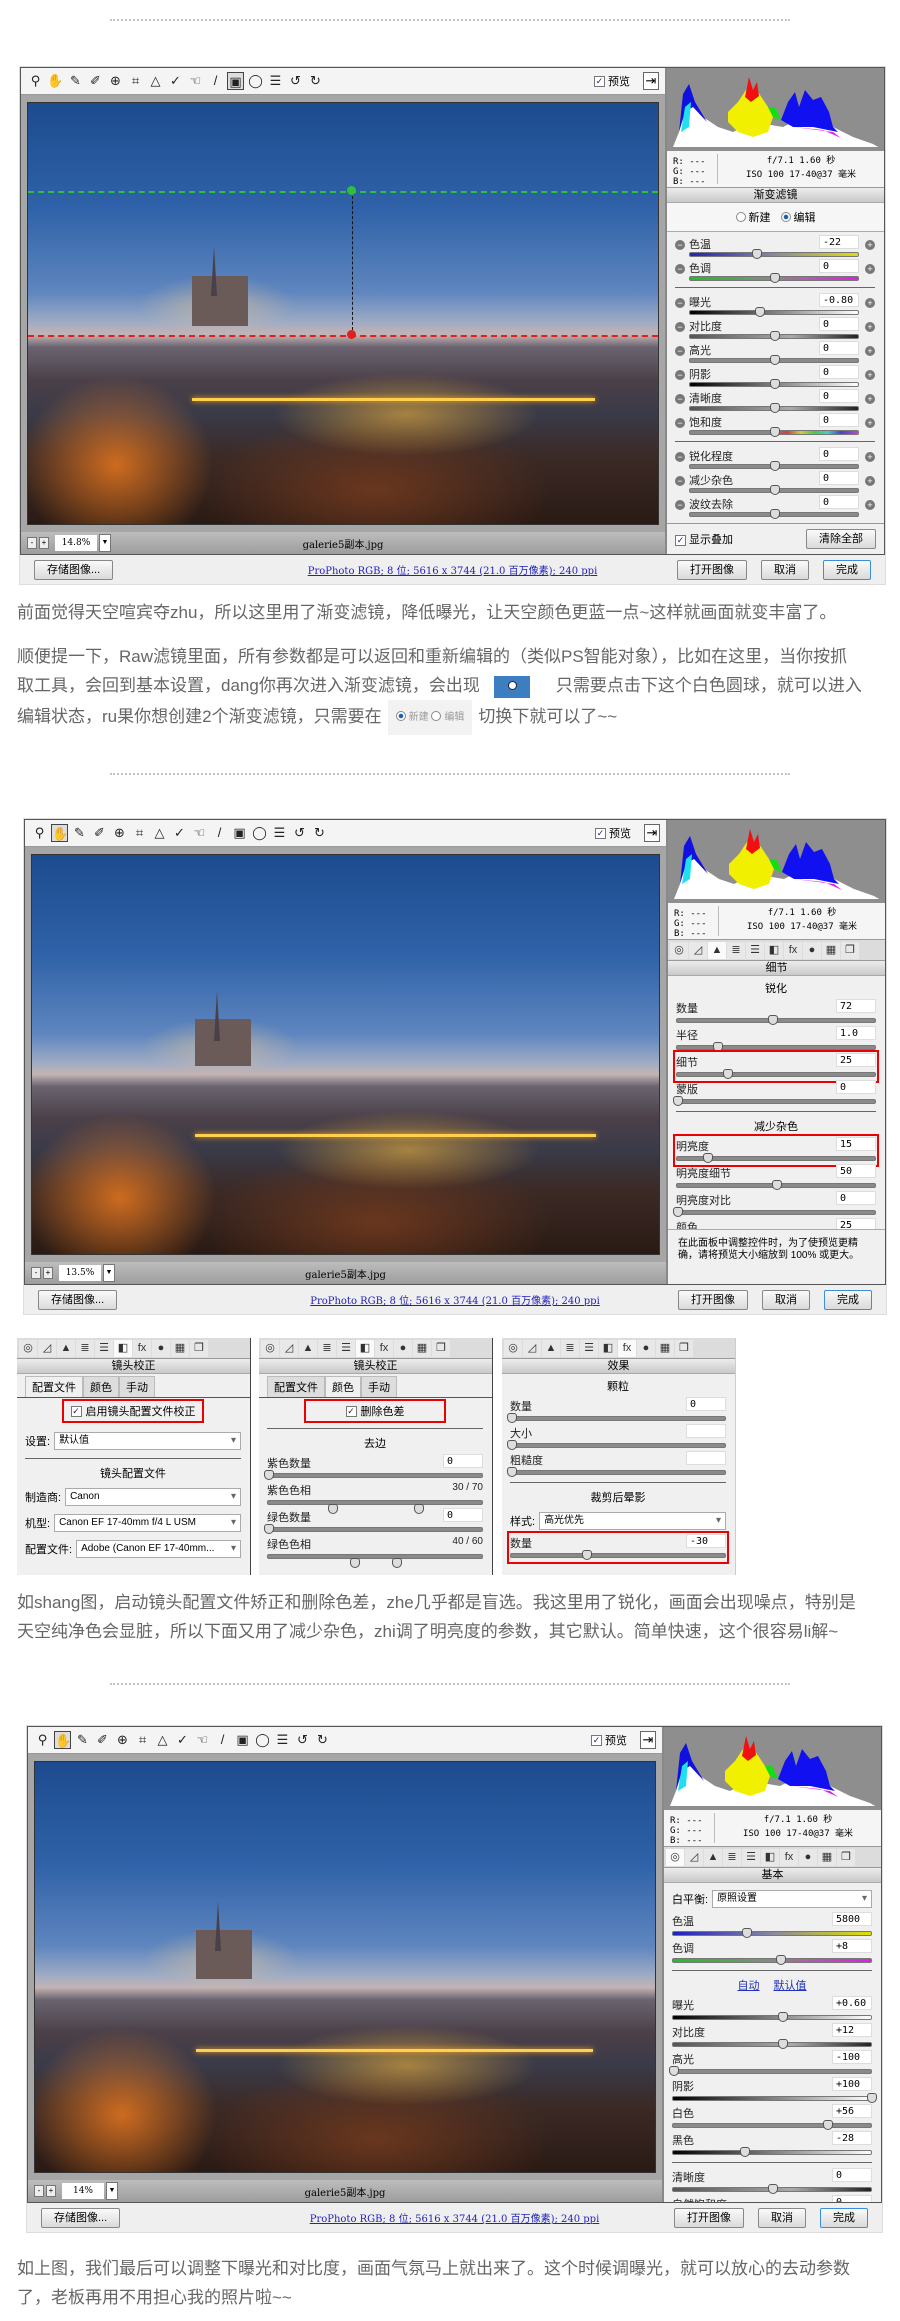  I want to click on zoom-tool-icon: ⚲, so click(39, 833).